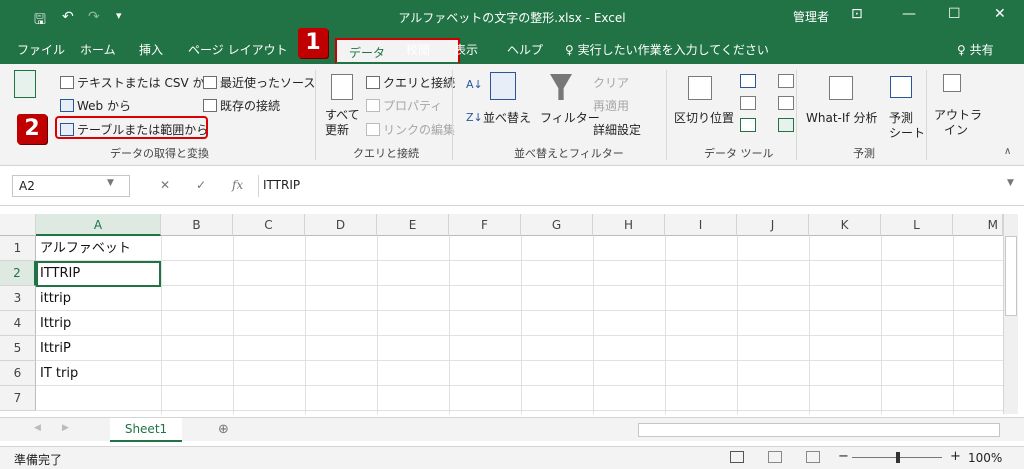 The width and height of the screenshot is (1024, 469). Describe the element at coordinates (397, 51) in the screenshot. I see `tab-data: データ` at that location.